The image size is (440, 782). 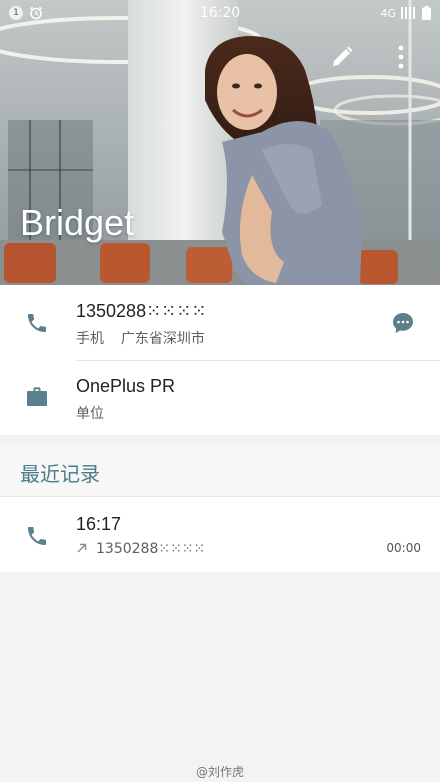 I want to click on phone-meta: 手机 广东省深圳市, so click(x=140, y=338).